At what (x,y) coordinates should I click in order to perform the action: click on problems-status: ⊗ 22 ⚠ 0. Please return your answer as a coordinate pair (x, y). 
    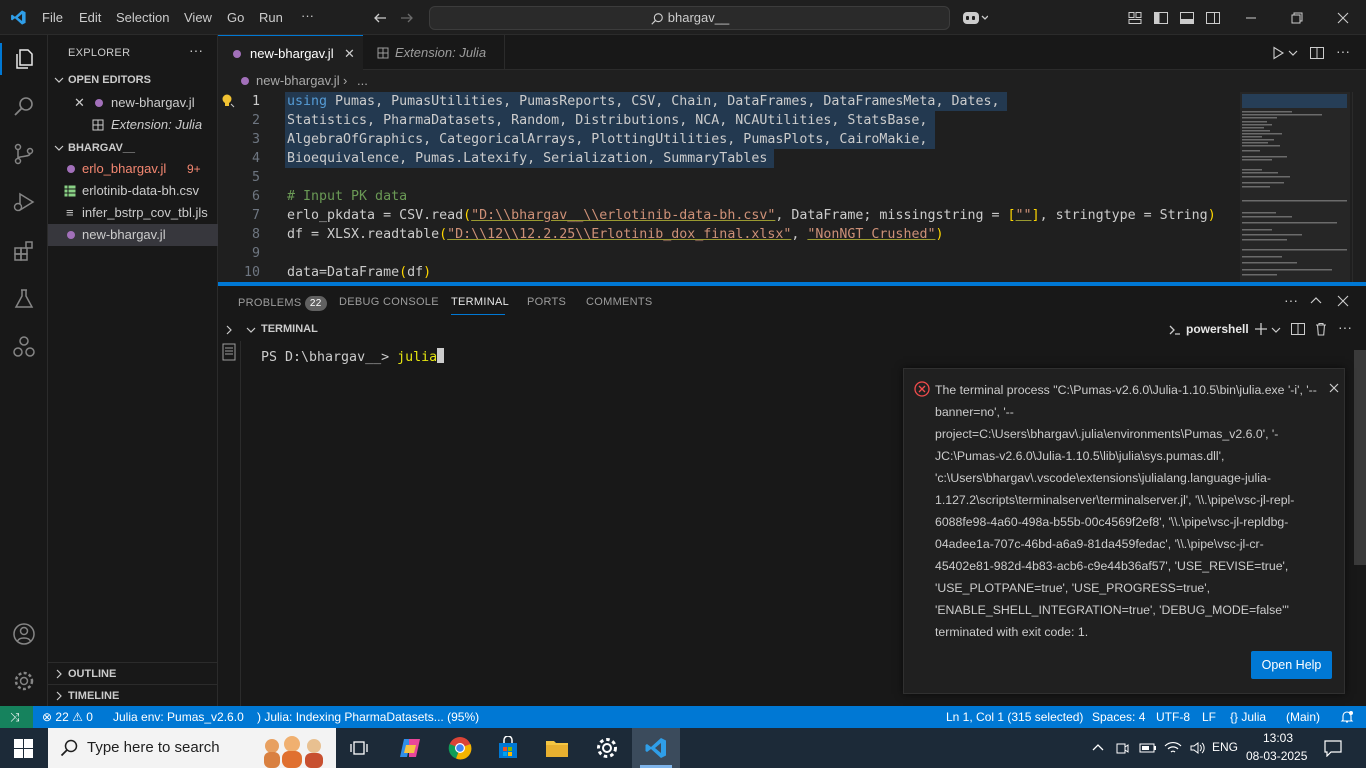
    Looking at the image, I should click on (67, 717).